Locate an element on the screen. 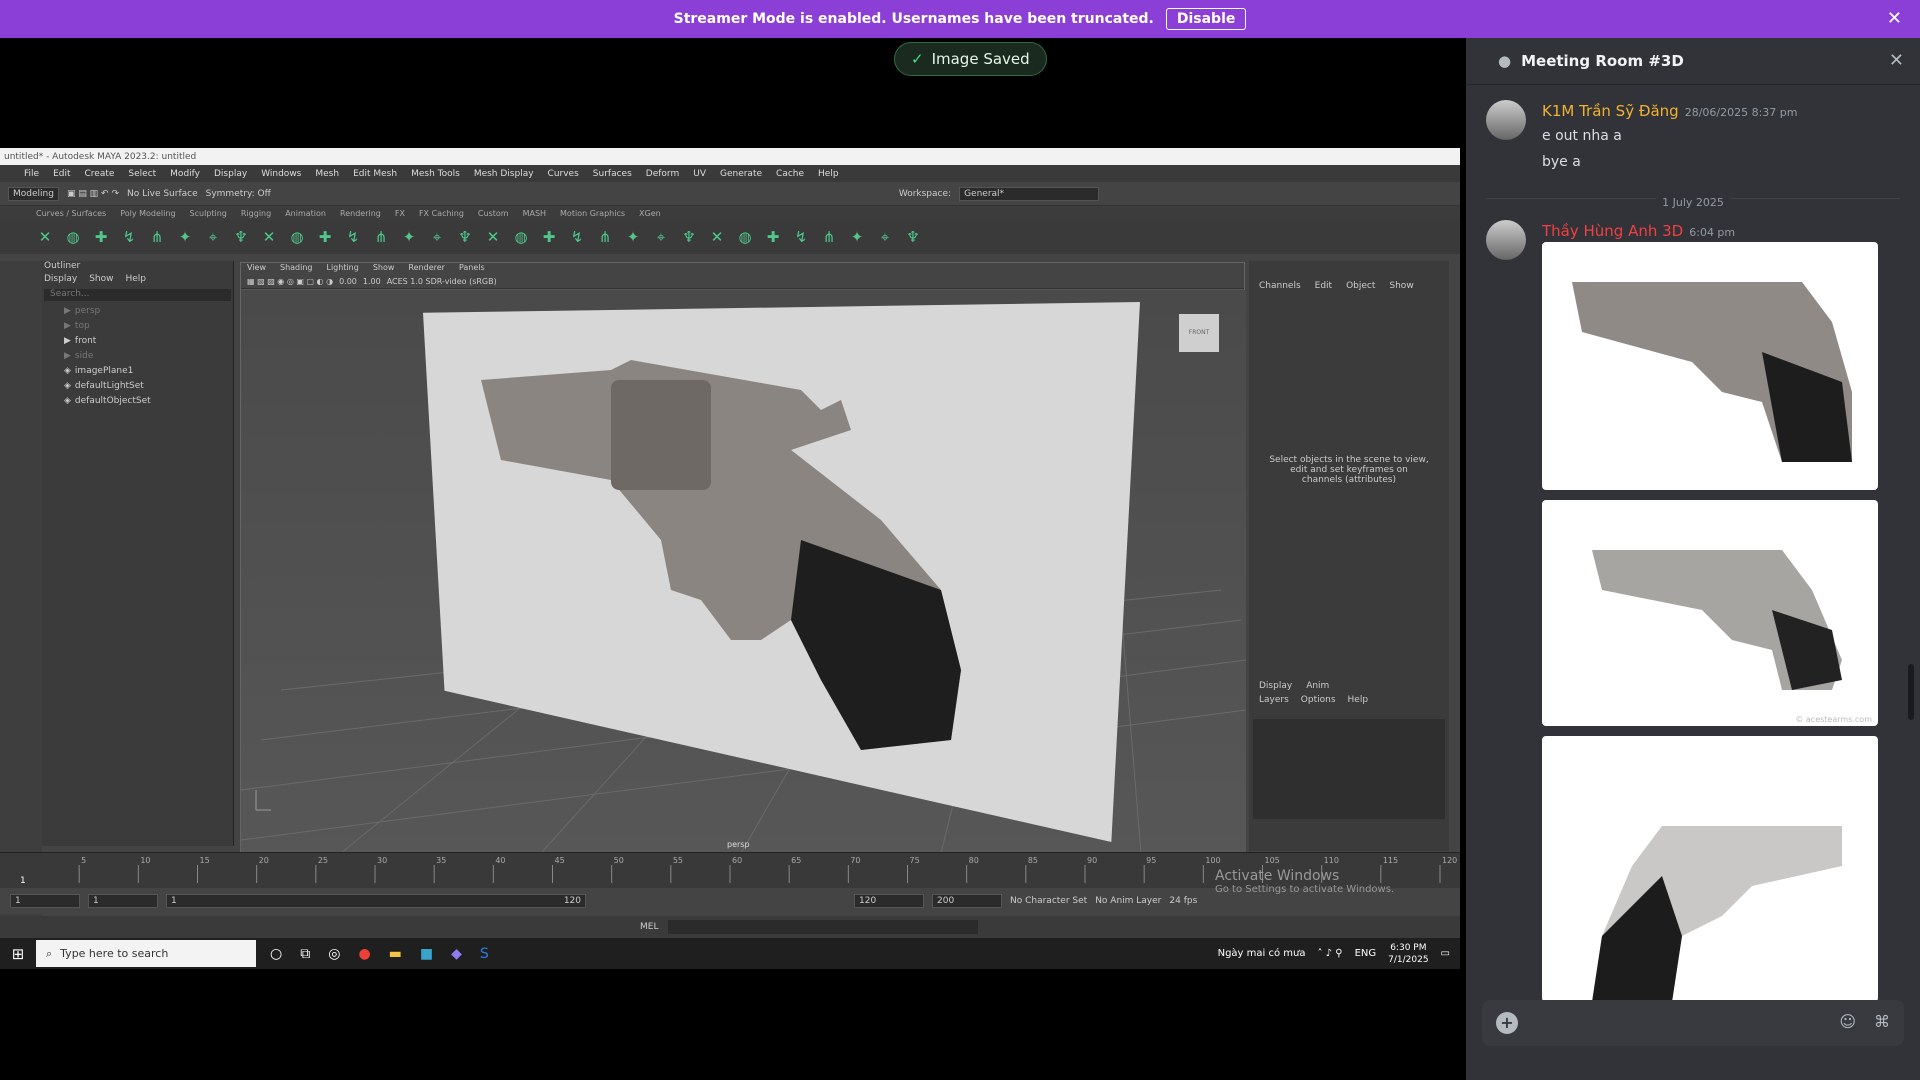 The width and height of the screenshot is (1920, 1080). shelf-tab: FX Caching is located at coordinates (441, 213).